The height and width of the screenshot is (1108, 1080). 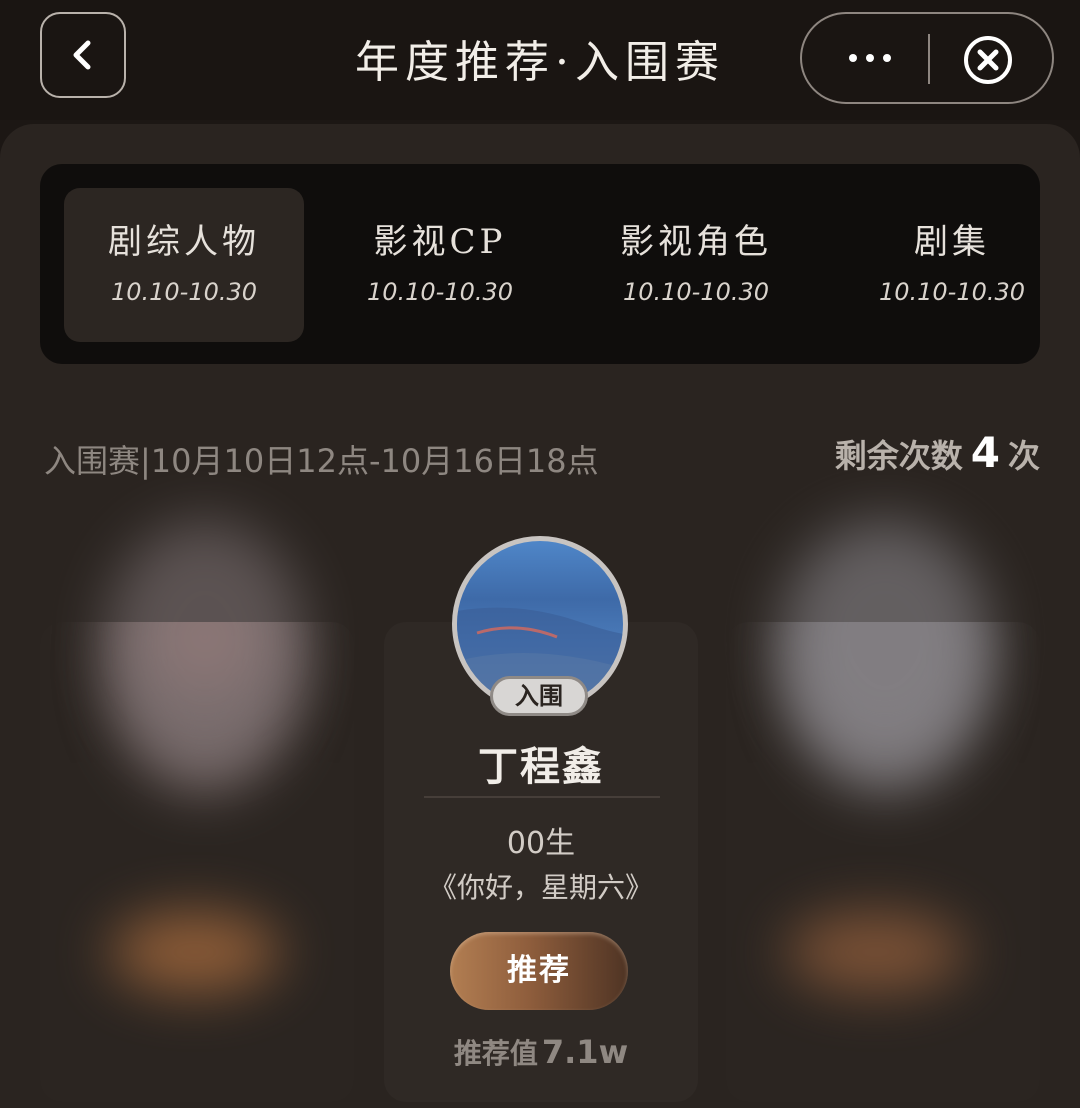 I want to click on mini-program-capsule, so click(x=927, y=58).